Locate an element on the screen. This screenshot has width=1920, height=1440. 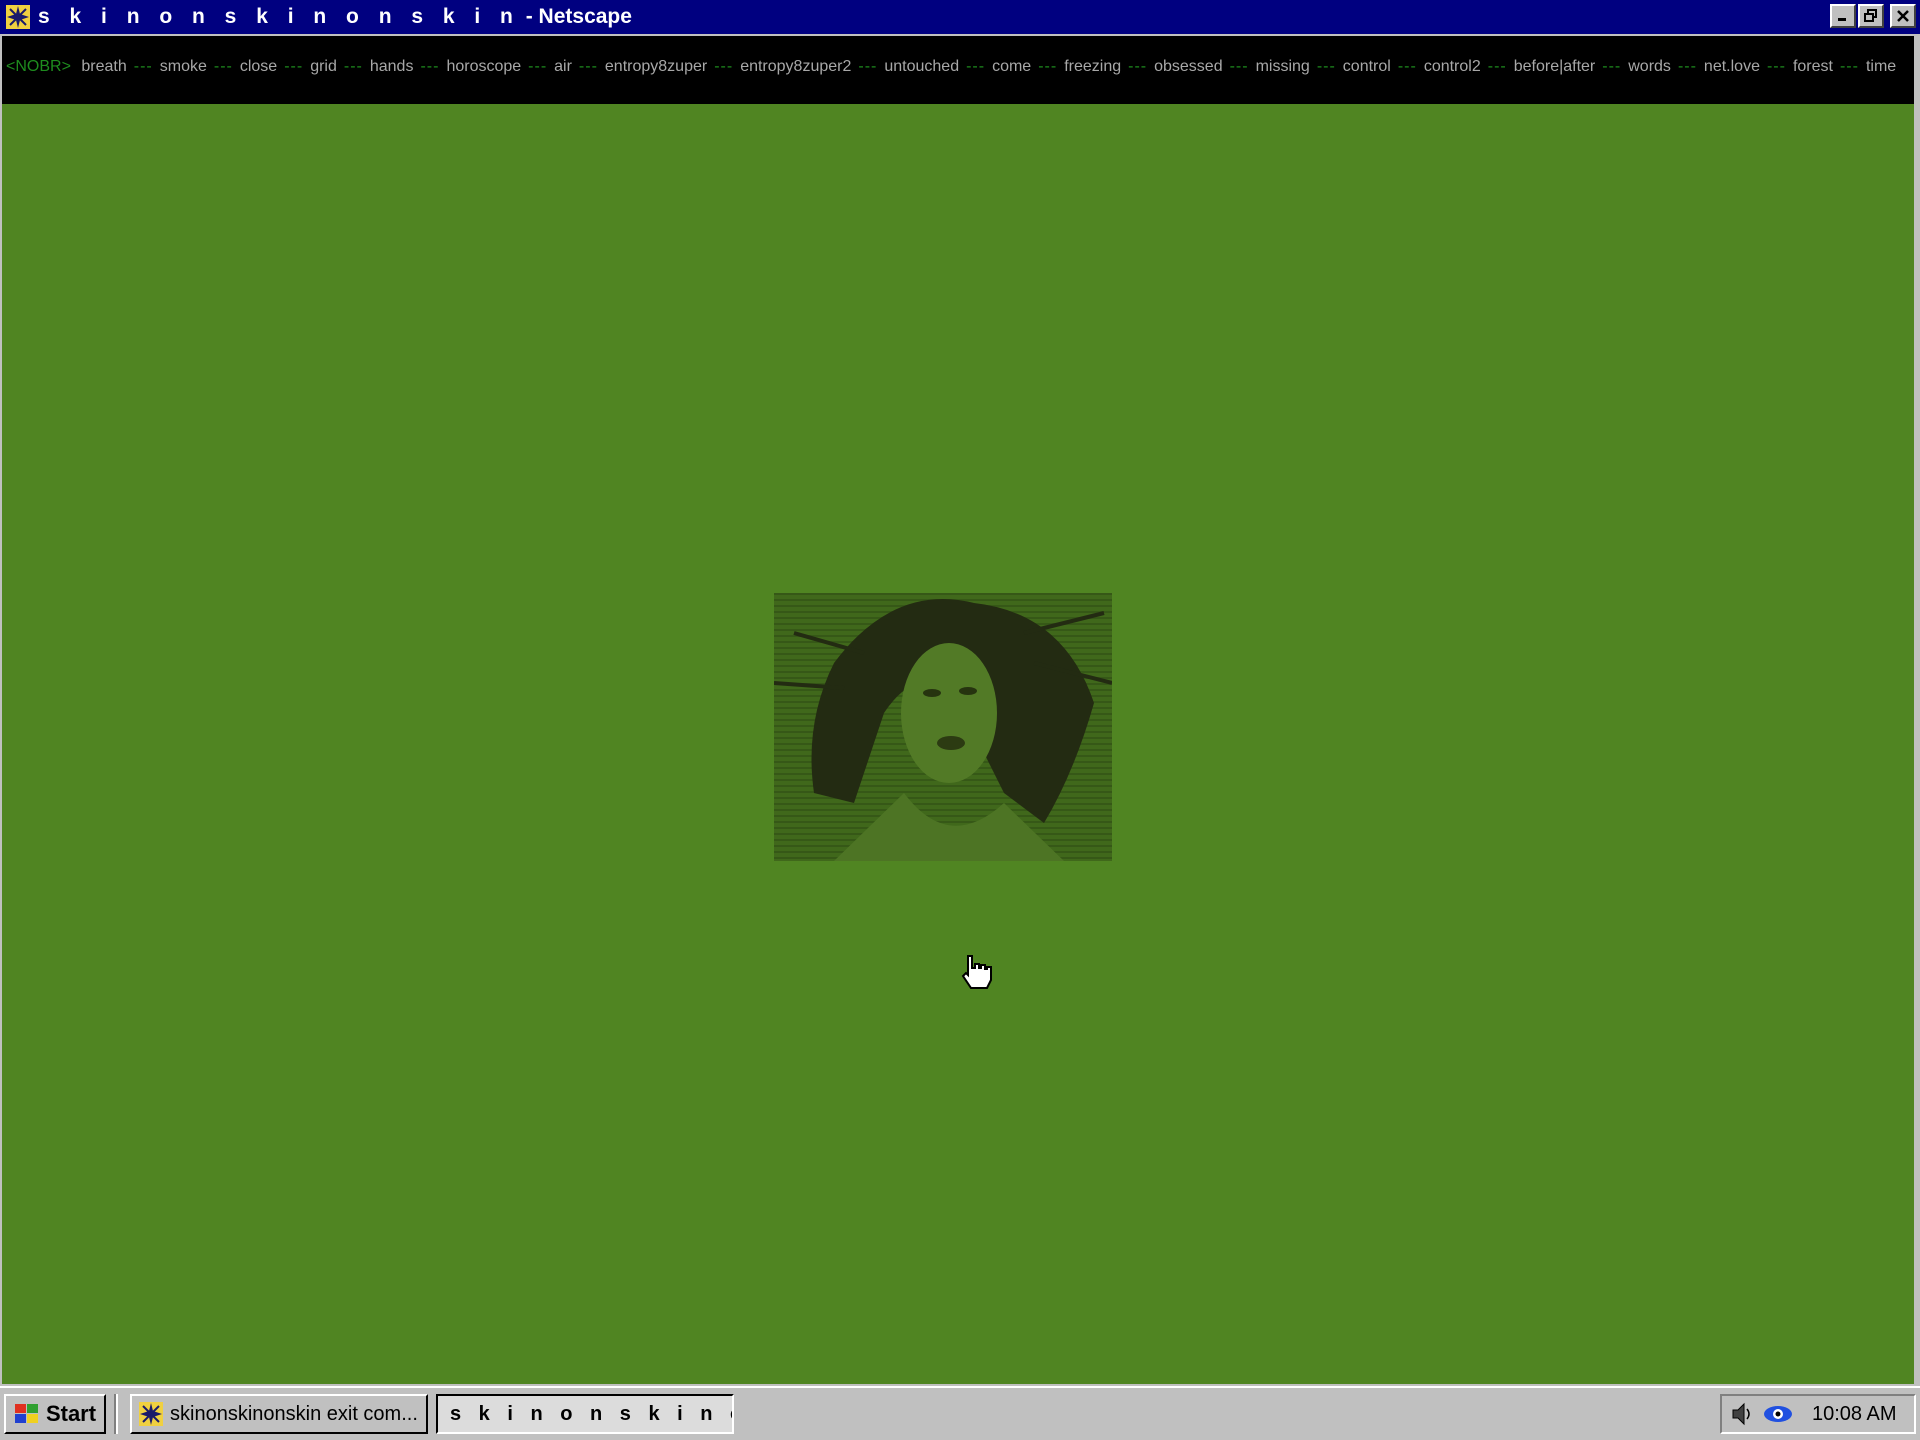
taskbar-divider is located at coordinates (116, 1414).